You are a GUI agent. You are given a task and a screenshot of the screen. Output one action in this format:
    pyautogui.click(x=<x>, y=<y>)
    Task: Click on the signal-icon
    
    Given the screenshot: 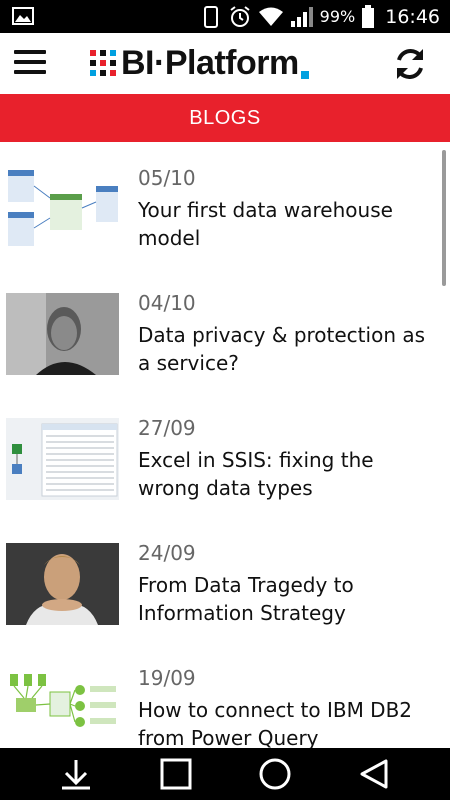 What is the action you would take?
    pyautogui.click(x=301, y=16)
    